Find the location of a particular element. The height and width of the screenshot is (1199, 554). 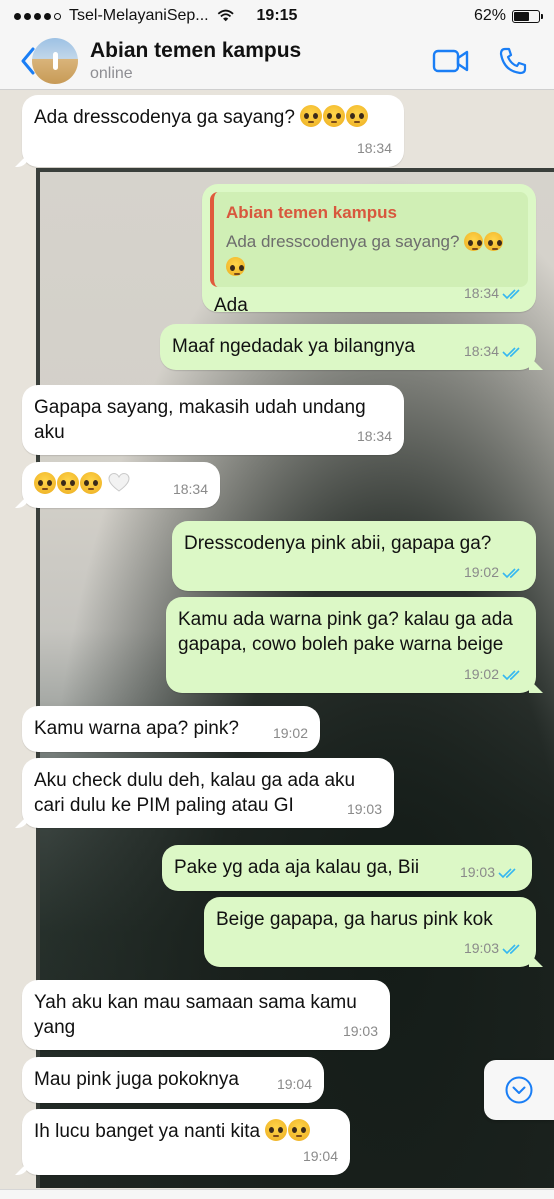

message-text: Dresscodenya pink abii, gapapa ga? is located at coordinates (338, 543).